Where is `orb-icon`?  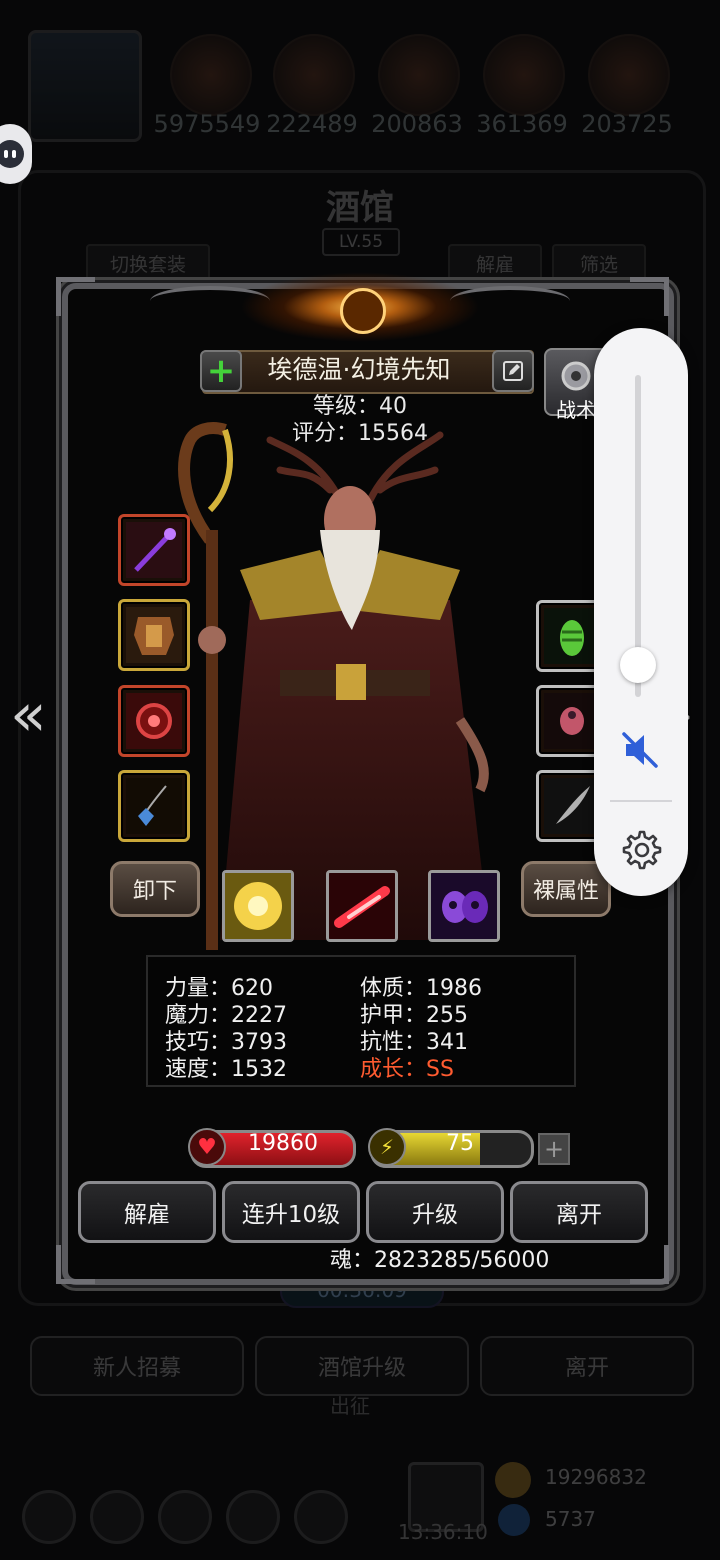
orb-icon is located at coordinates (572, 721).